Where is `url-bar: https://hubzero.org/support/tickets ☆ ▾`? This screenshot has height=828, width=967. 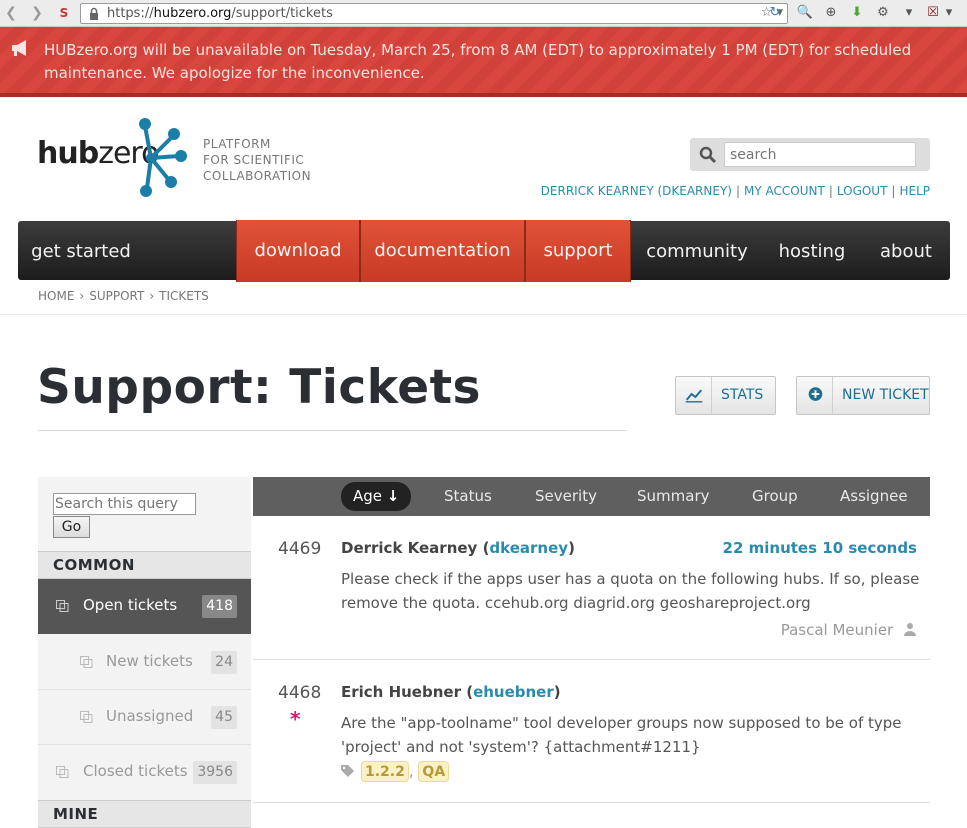
url-bar: https://hubzero.org/support/tickets ☆ ▾ is located at coordinates (434, 13).